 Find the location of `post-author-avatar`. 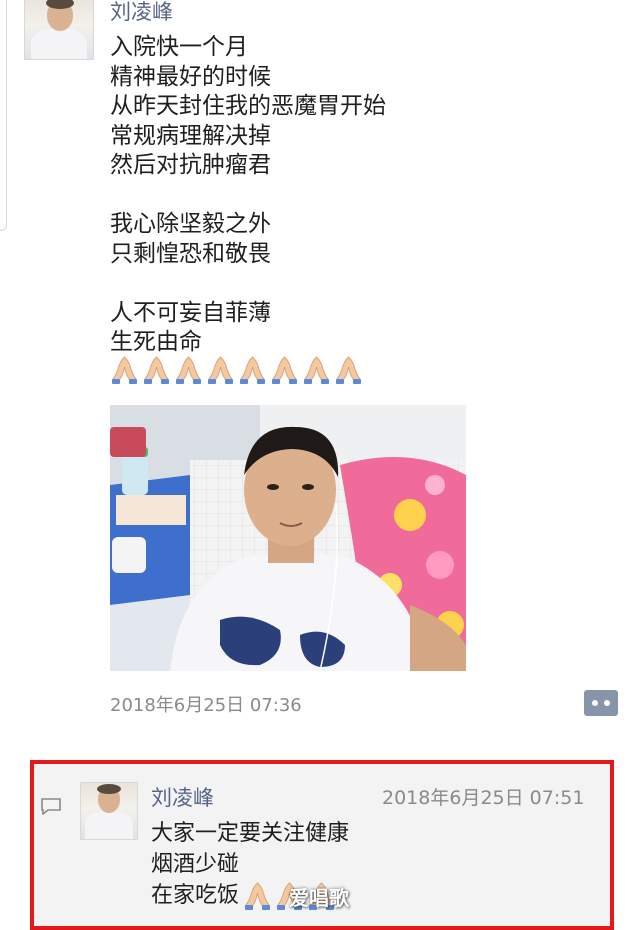

post-author-avatar is located at coordinates (59, 30).